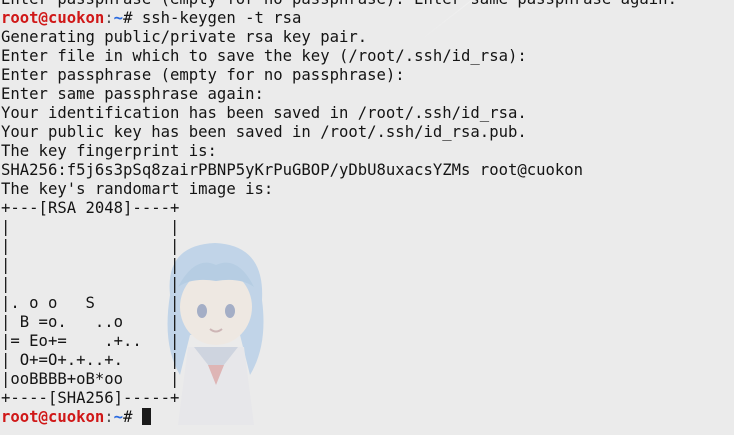 Image resolution: width=734 pixels, height=435 pixels. I want to click on output-line: |. o o S |, so click(90, 303).